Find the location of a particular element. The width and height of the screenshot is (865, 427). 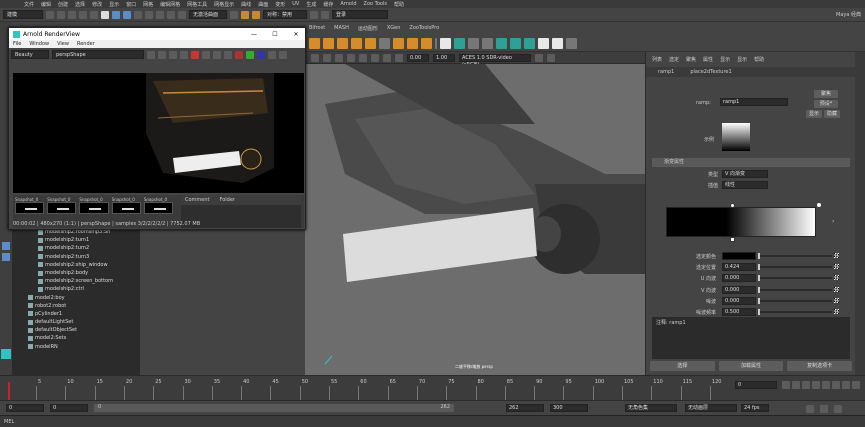

torus-icon is located at coordinates (515, 43).